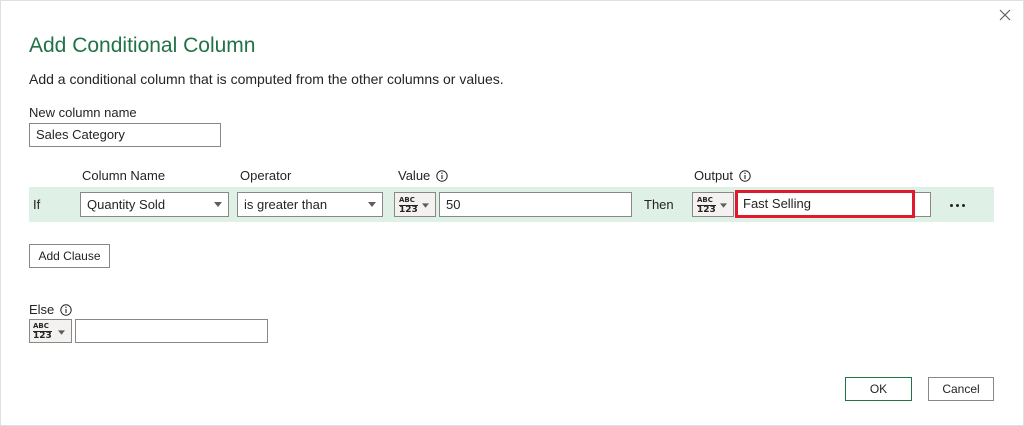 The height and width of the screenshot is (426, 1024). I want to click on operator-dropdown: is greater than, so click(310, 204).